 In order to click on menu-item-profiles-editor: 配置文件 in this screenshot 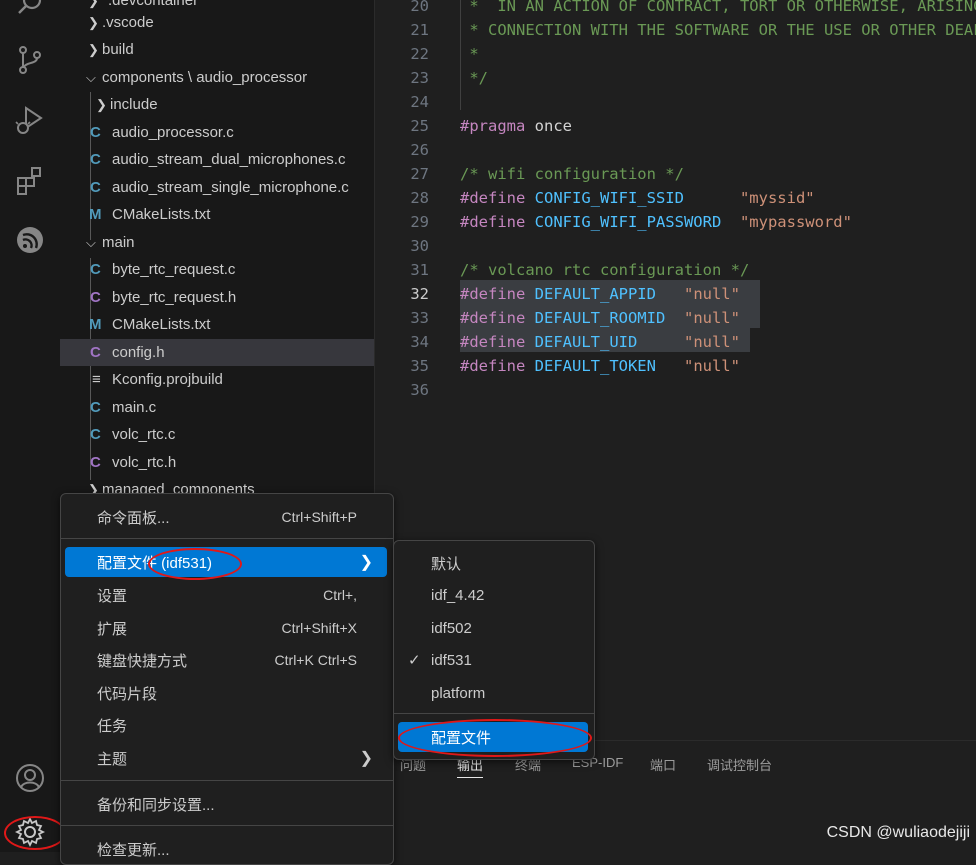, I will do `click(493, 737)`.